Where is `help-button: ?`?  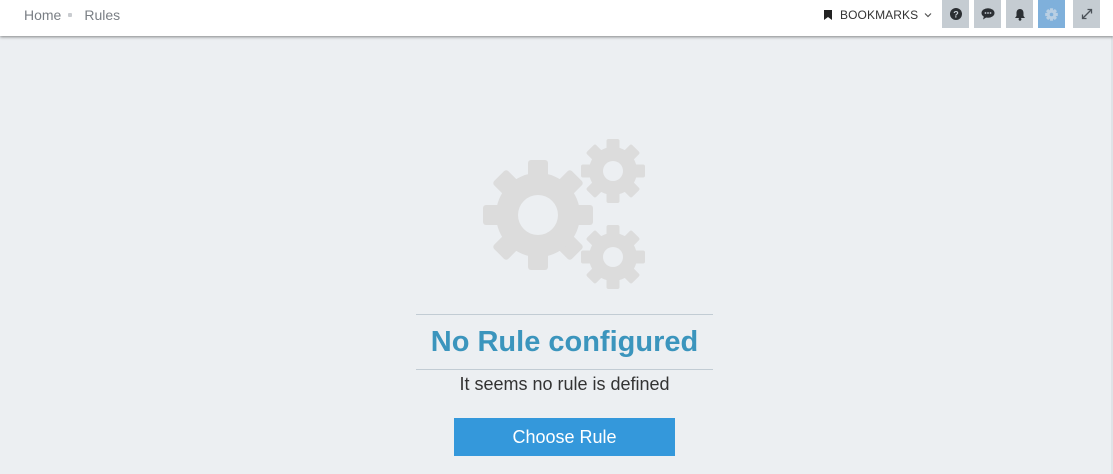 help-button: ? is located at coordinates (955, 14).